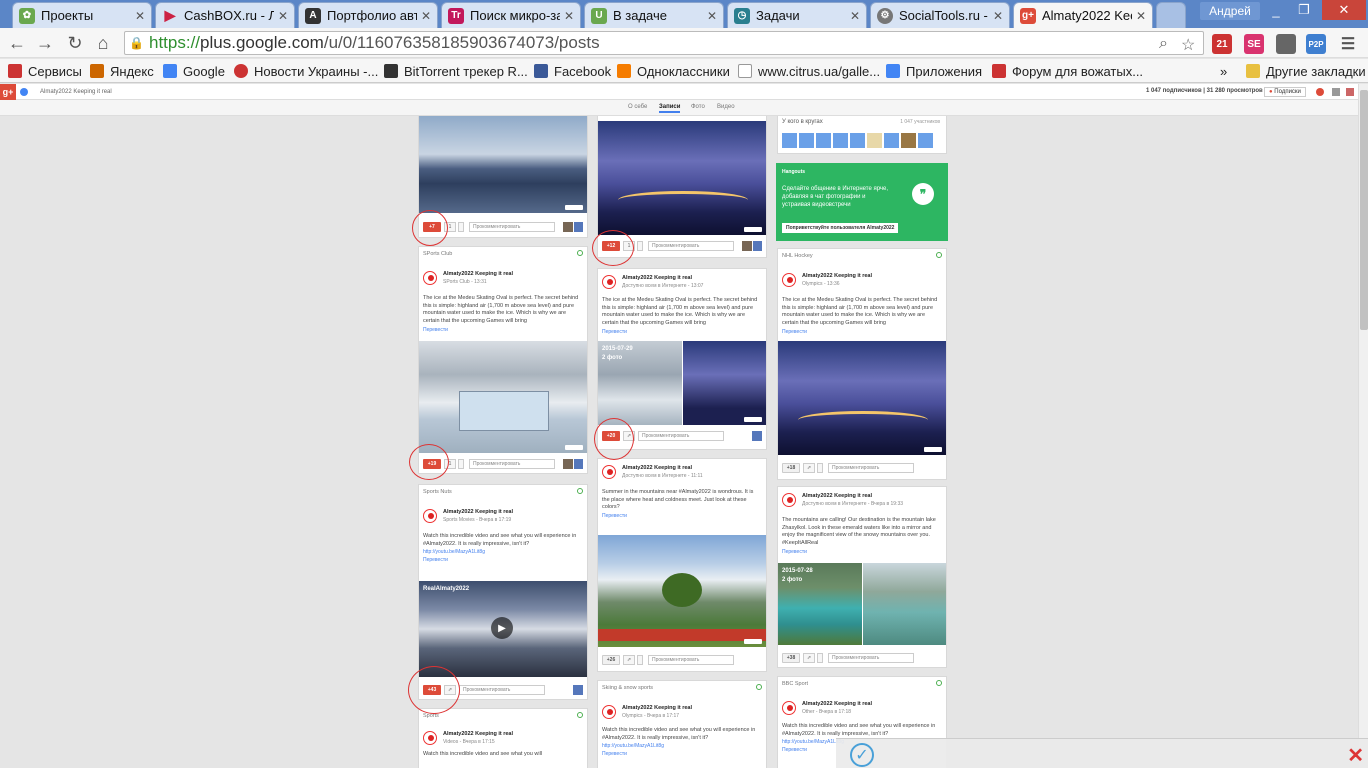  I want to click on bookmark-odnoklassniki: Одноклассники, so click(673, 71).